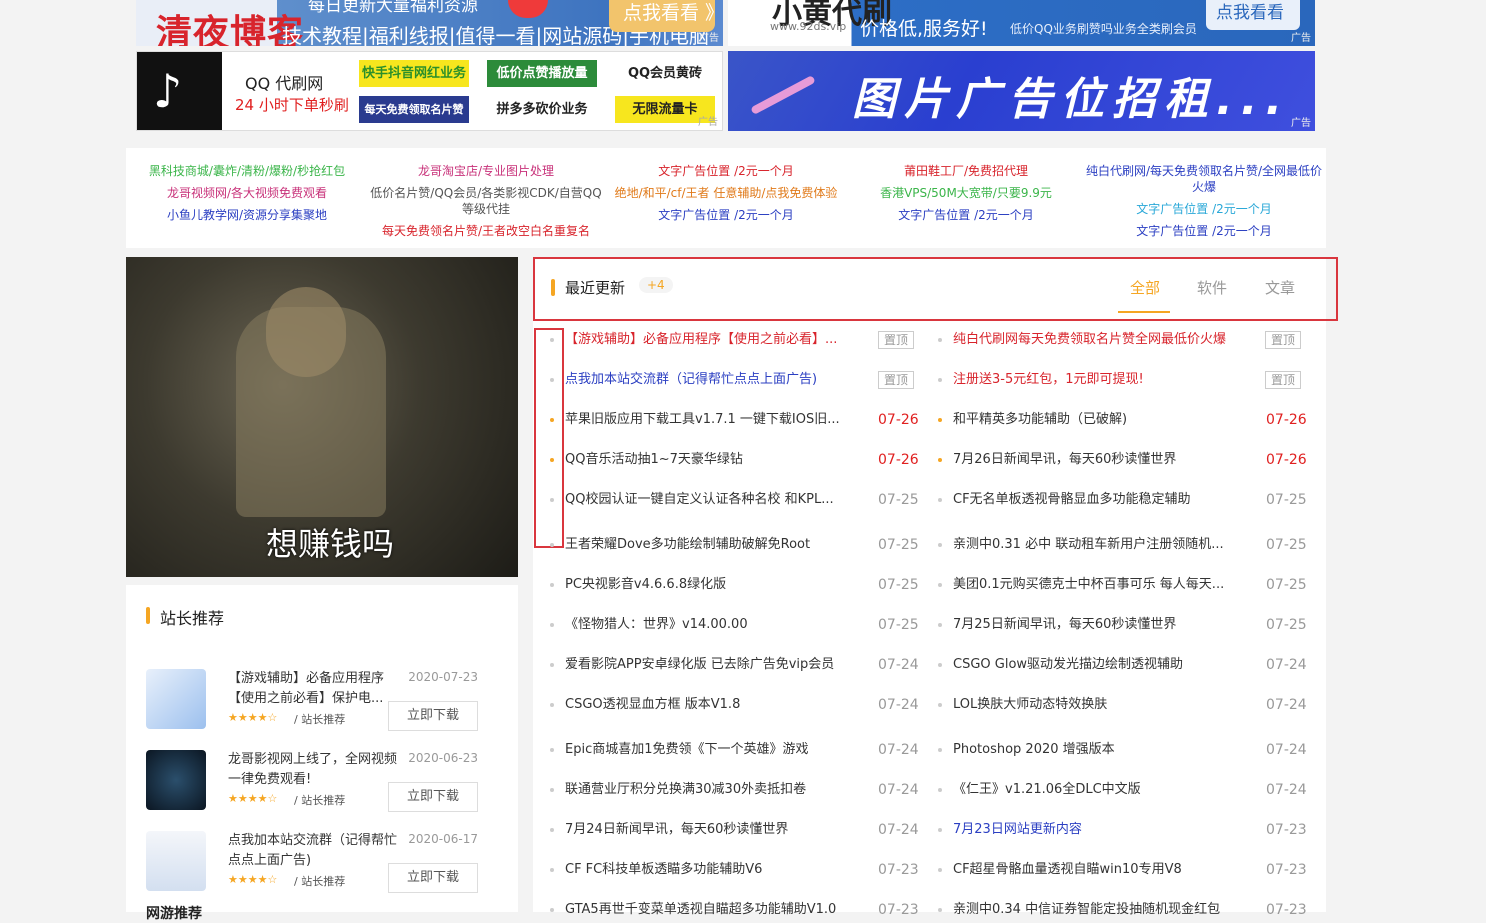 The image size is (1486, 923). What do you see at coordinates (253, 879) in the screenshot?
I see `rating-stars: ★★★★☆` at bounding box center [253, 879].